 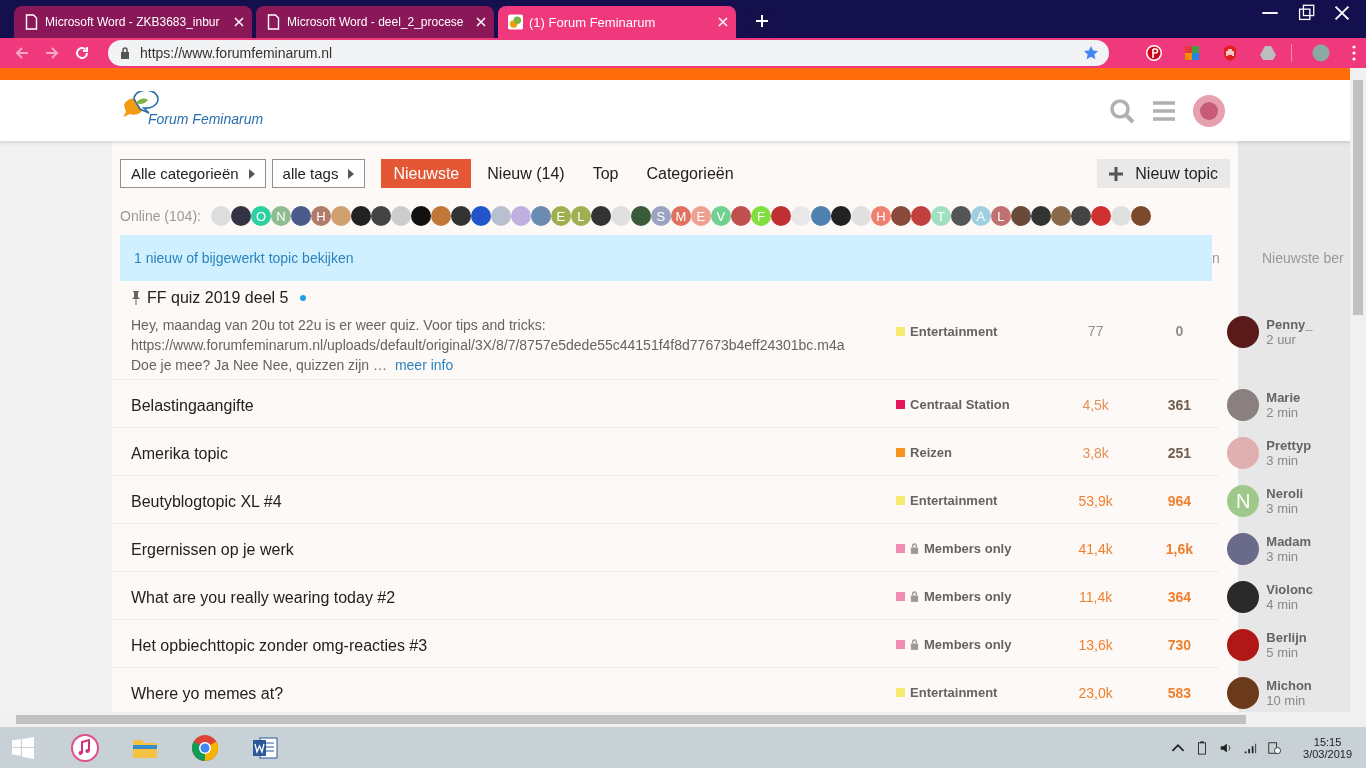 I want to click on reply-count: 0, so click(x=1179, y=331).